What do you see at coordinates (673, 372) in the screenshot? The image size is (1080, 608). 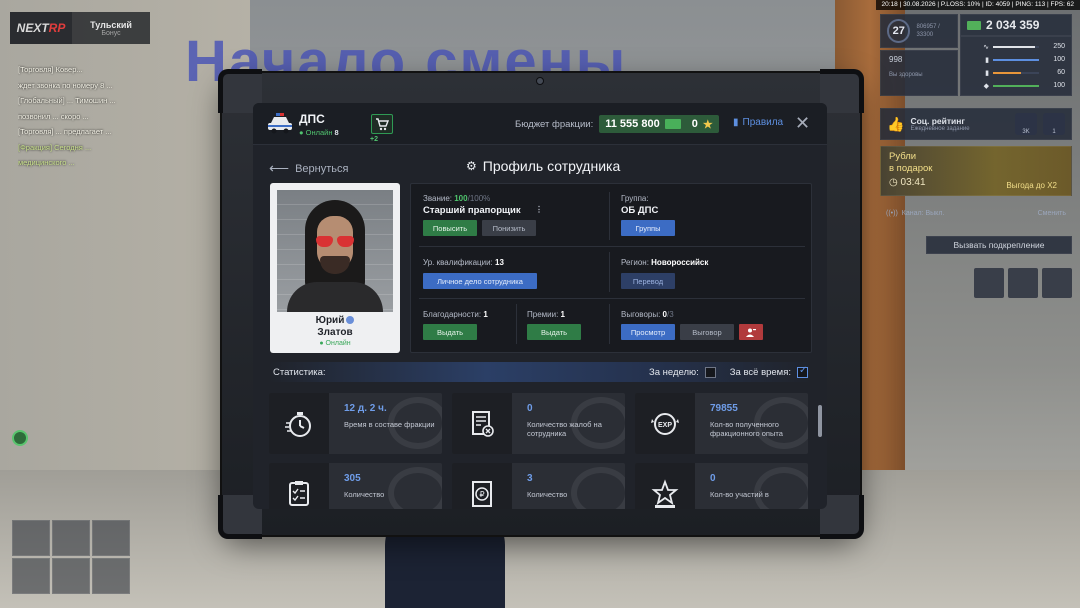 I see `week-filter-label: За неделю:` at bounding box center [673, 372].